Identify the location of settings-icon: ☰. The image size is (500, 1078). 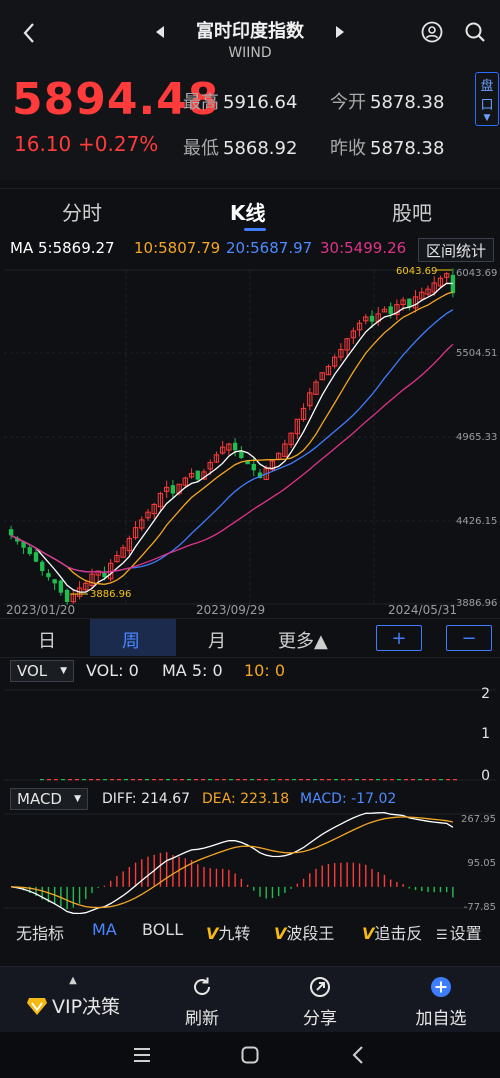
(442, 935).